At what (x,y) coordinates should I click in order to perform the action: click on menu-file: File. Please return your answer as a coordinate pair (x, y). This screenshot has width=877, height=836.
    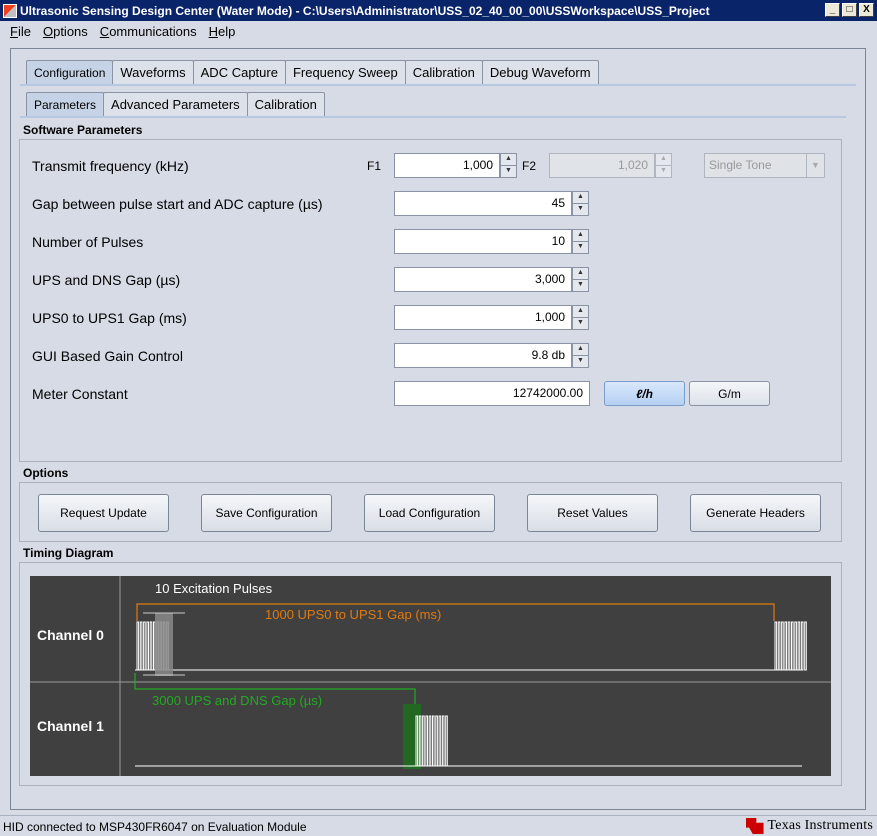
    Looking at the image, I should click on (20, 31).